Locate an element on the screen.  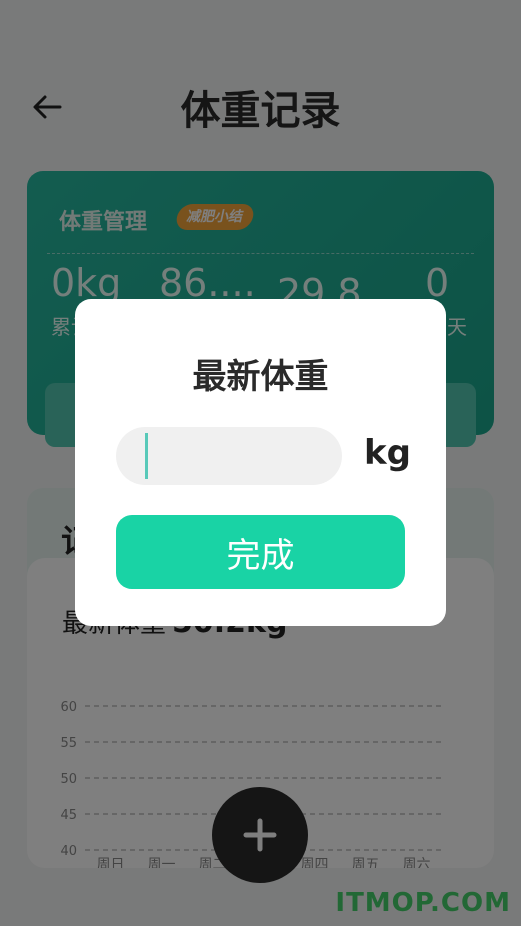
text-caret is located at coordinates (146, 456).